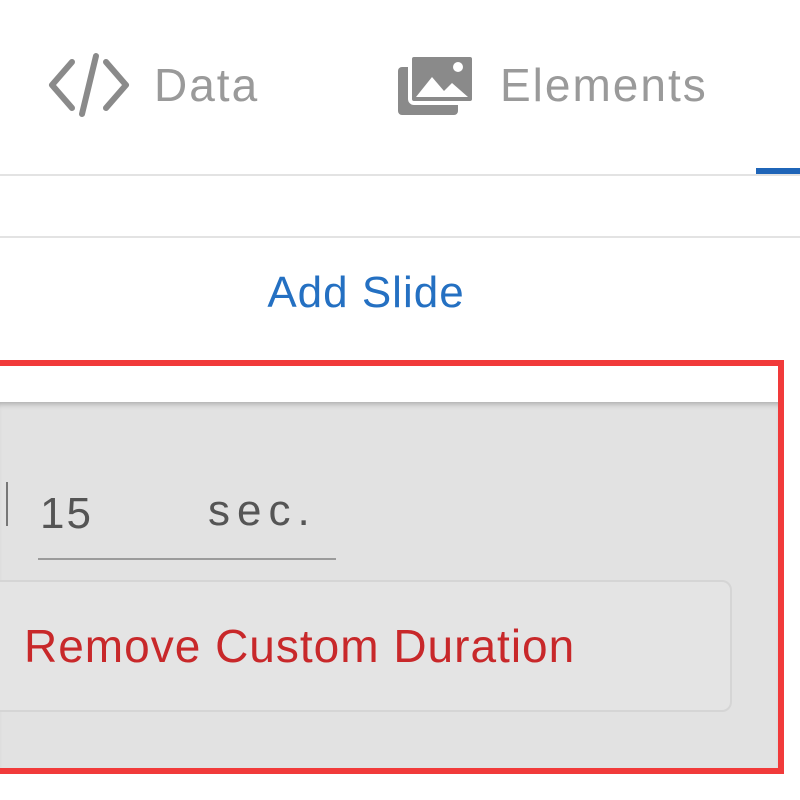 This screenshot has width=800, height=800. I want to click on images-icon, so click(436, 85).